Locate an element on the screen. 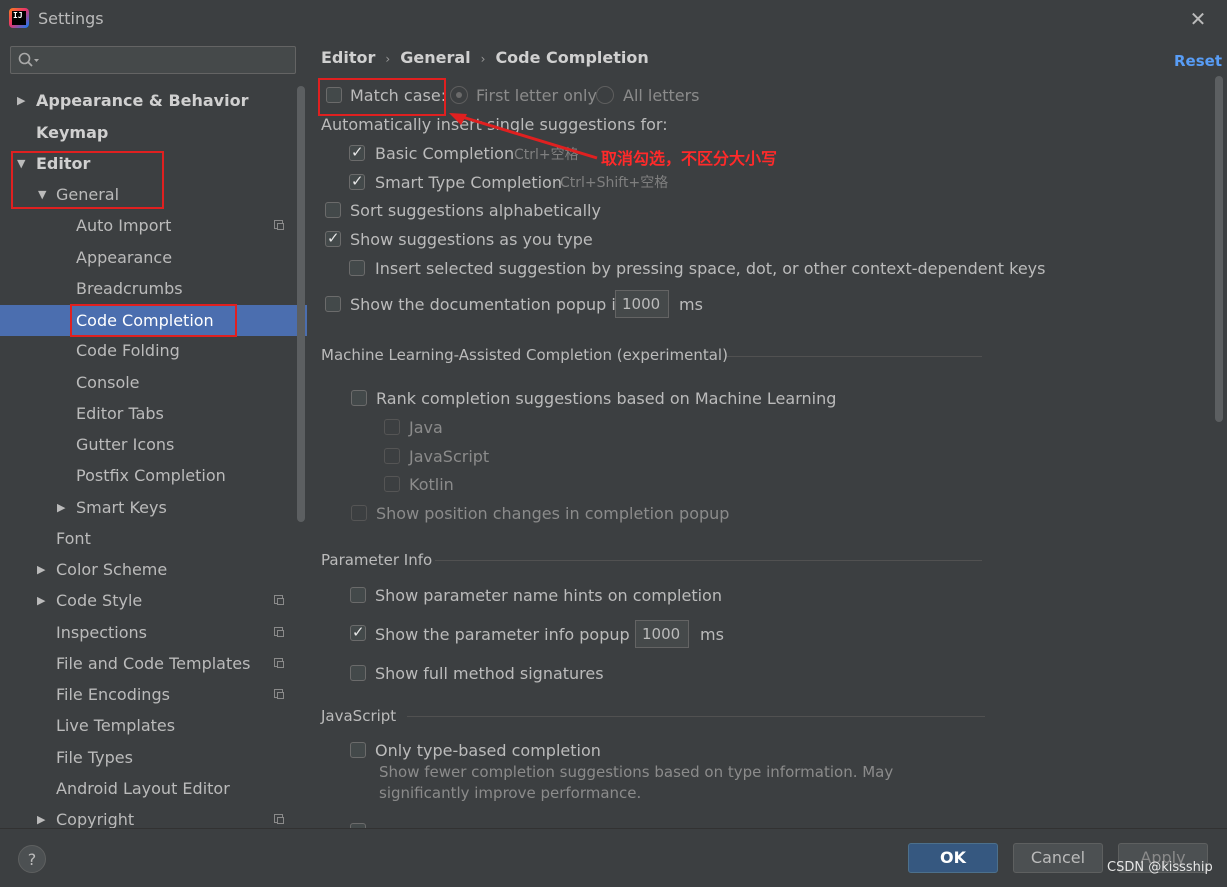  all-letters-label: All letters is located at coordinates (661, 95).